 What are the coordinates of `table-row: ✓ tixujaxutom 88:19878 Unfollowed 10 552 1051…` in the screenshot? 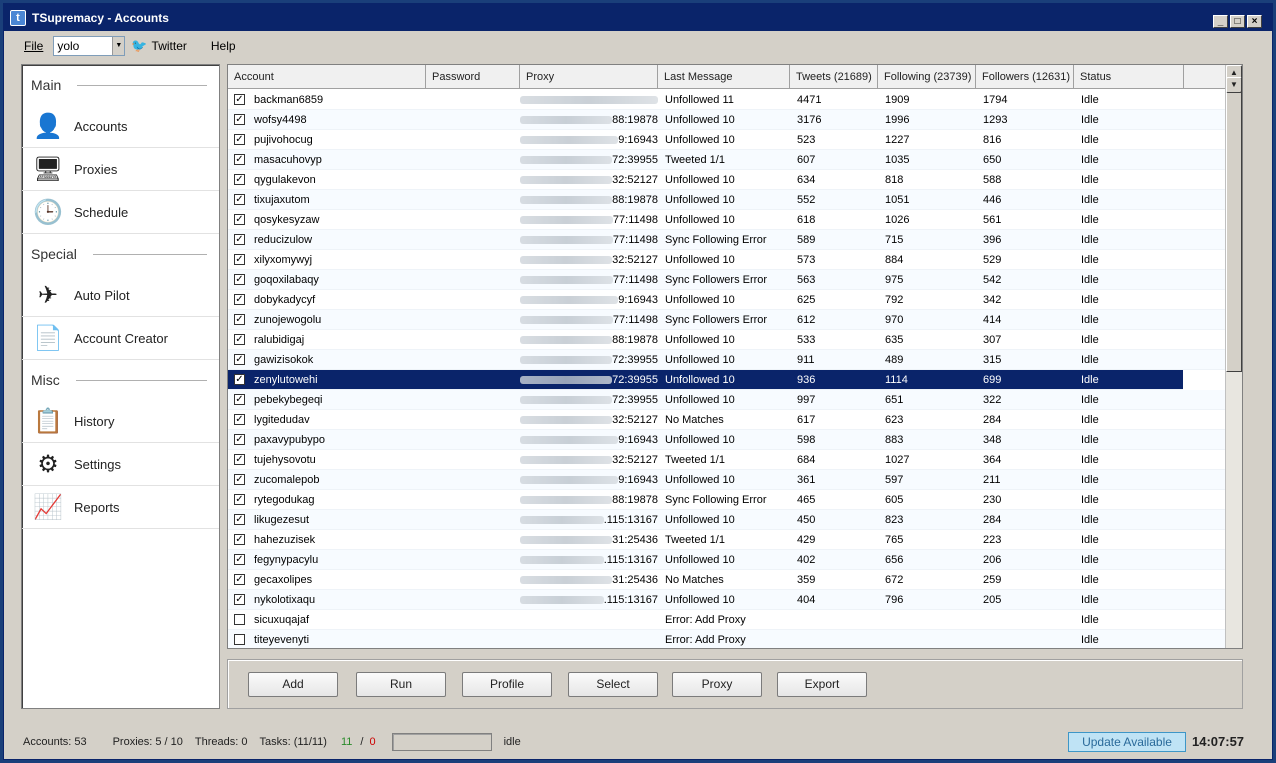 It's located at (728, 200).